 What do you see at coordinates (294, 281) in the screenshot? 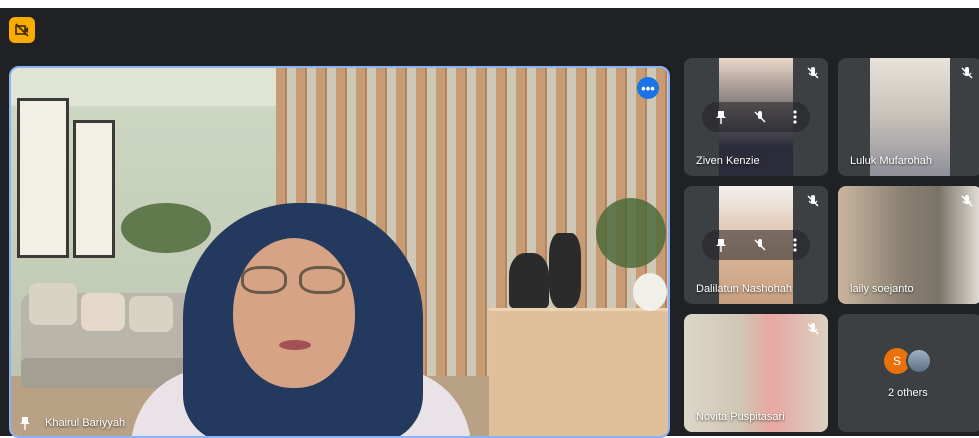
I see `participant-glasses` at bounding box center [294, 281].